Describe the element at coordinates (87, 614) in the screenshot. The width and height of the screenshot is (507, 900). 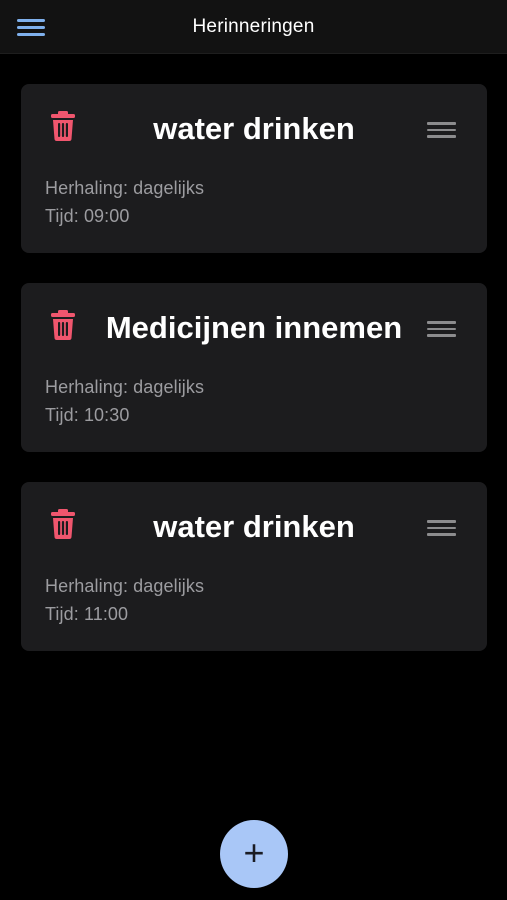
I see `reminder-time: Tijd: 11:00` at that location.